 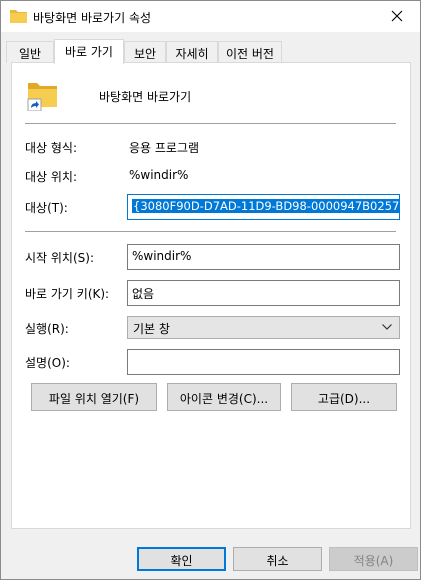 What do you see at coordinates (51, 177) in the screenshot?
I see `target-location-label: 대상 위치:` at bounding box center [51, 177].